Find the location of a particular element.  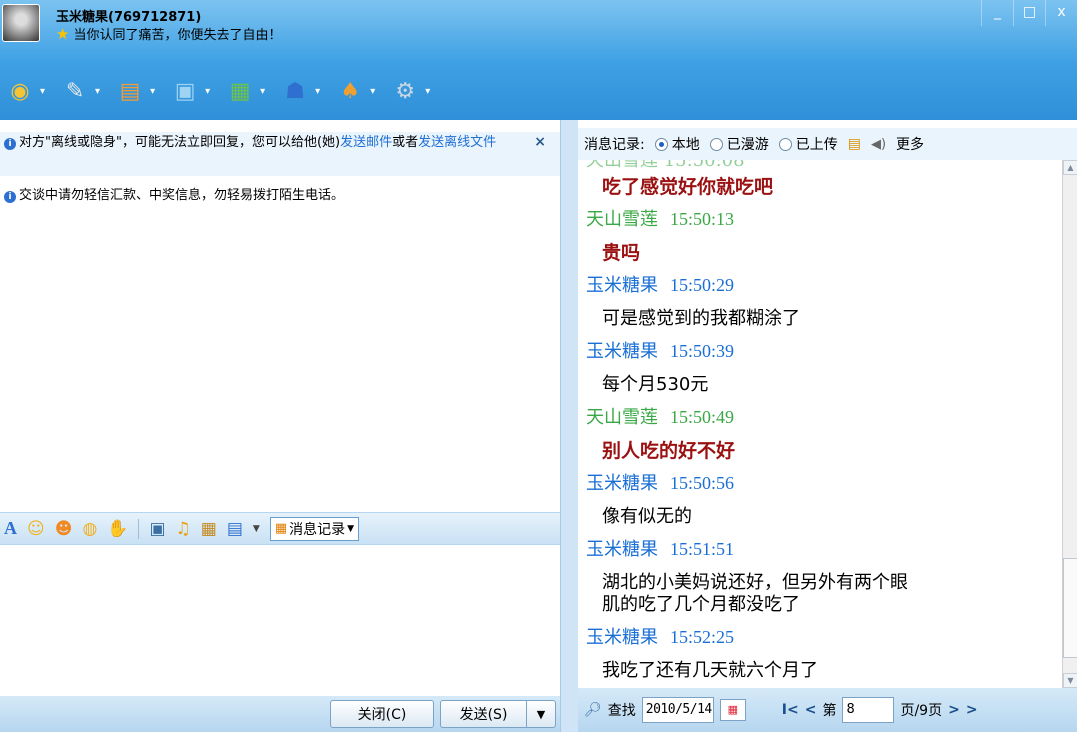

safety-notice: i 交谈中请勿轻信汇款、中奖信息，勿轻易拨打陌生电话。 is located at coordinates (280, 193).